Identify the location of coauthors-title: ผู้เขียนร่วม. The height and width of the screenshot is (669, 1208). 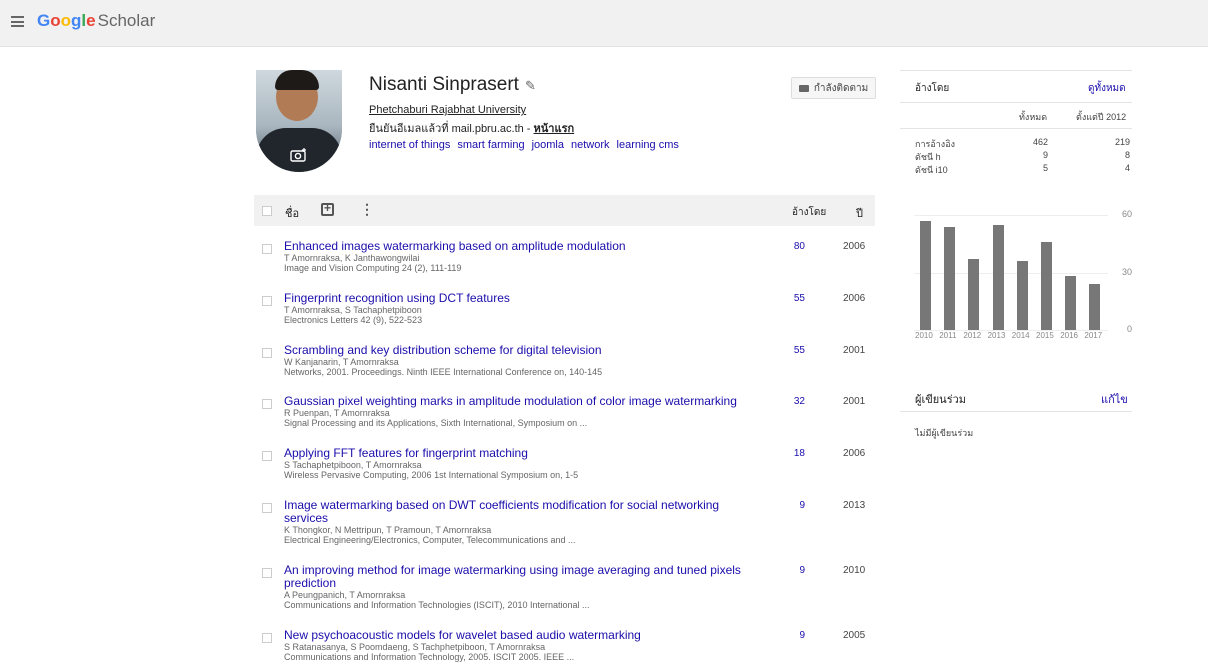
(941, 400).